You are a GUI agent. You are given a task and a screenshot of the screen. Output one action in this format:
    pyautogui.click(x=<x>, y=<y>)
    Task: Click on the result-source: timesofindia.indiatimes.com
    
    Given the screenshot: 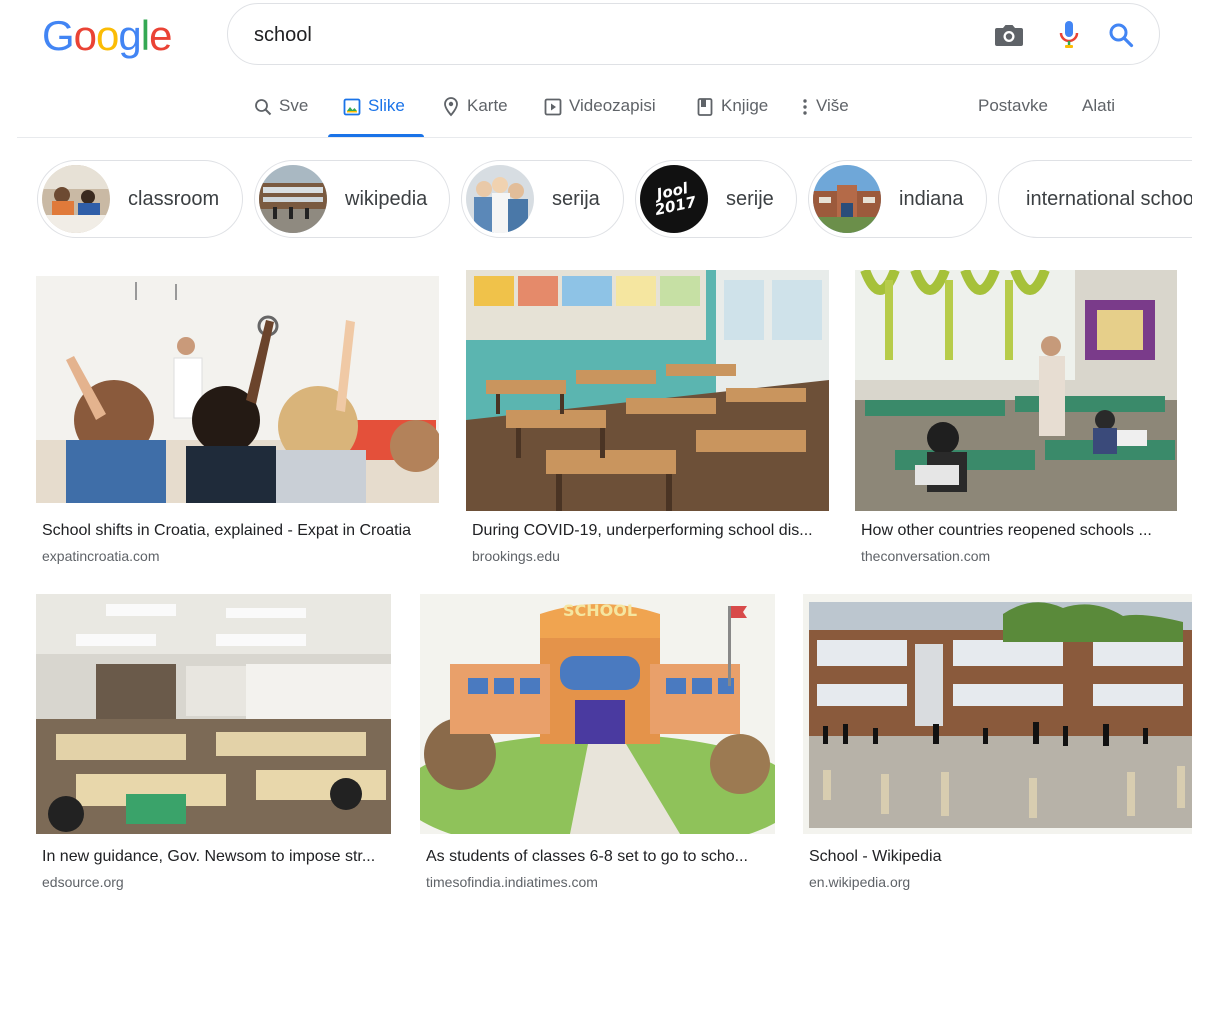 What is the action you would take?
    pyautogui.click(x=512, y=882)
    